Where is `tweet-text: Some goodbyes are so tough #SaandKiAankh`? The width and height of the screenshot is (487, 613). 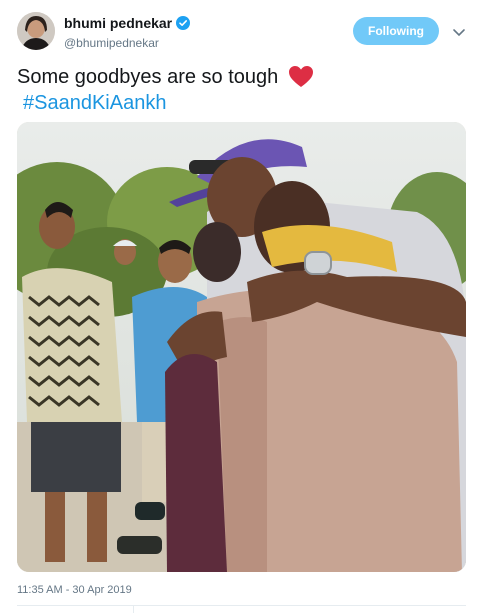
tweet-text: Some goodbyes are so tough #SaandKiAankh is located at coordinates (165, 90).